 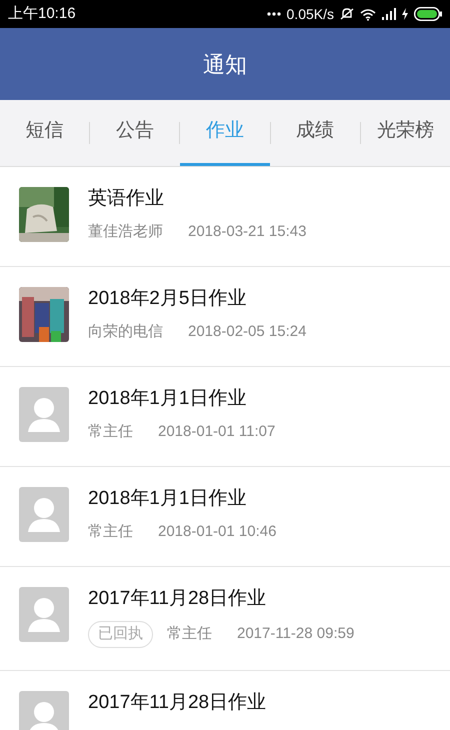 What do you see at coordinates (42, 14) in the screenshot?
I see `status-time: 上午10:16` at bounding box center [42, 14].